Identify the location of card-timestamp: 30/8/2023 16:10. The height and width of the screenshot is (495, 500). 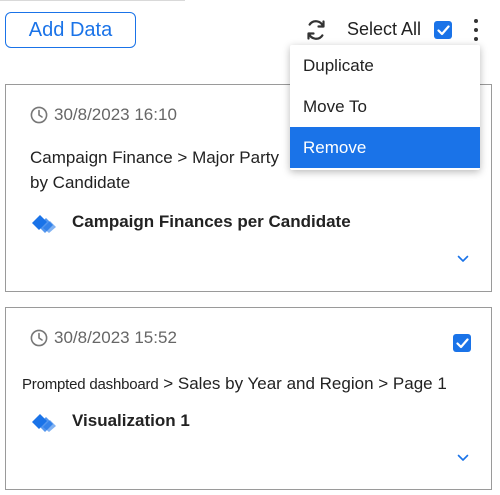
(103, 115).